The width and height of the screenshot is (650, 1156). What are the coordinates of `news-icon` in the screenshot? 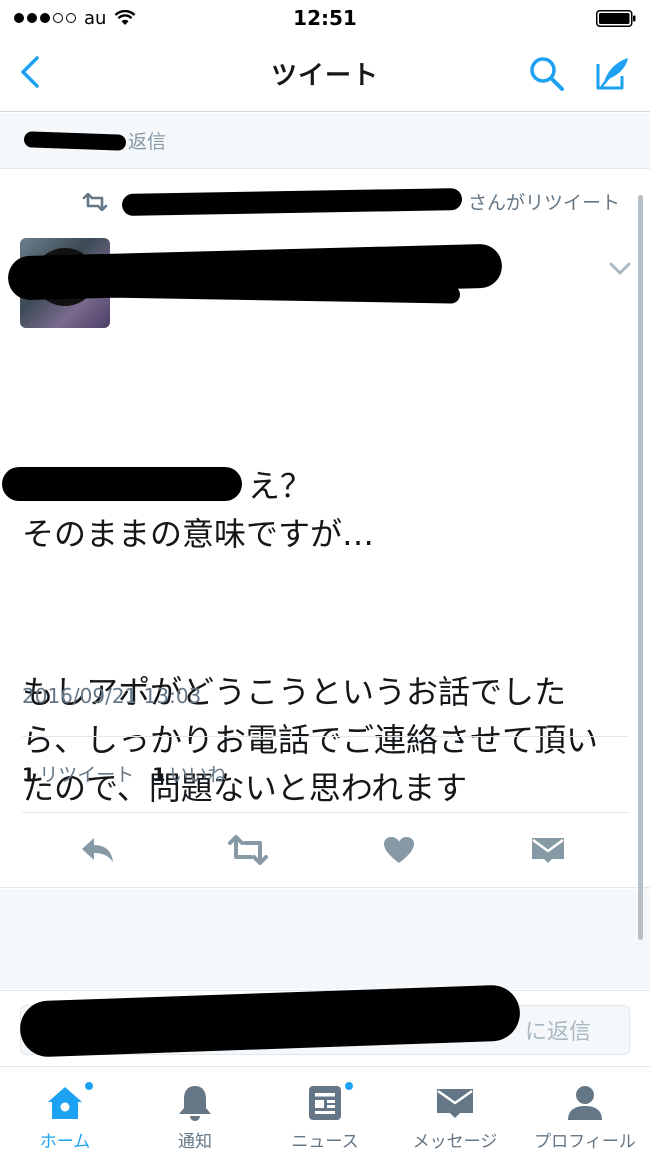 It's located at (325, 1103).